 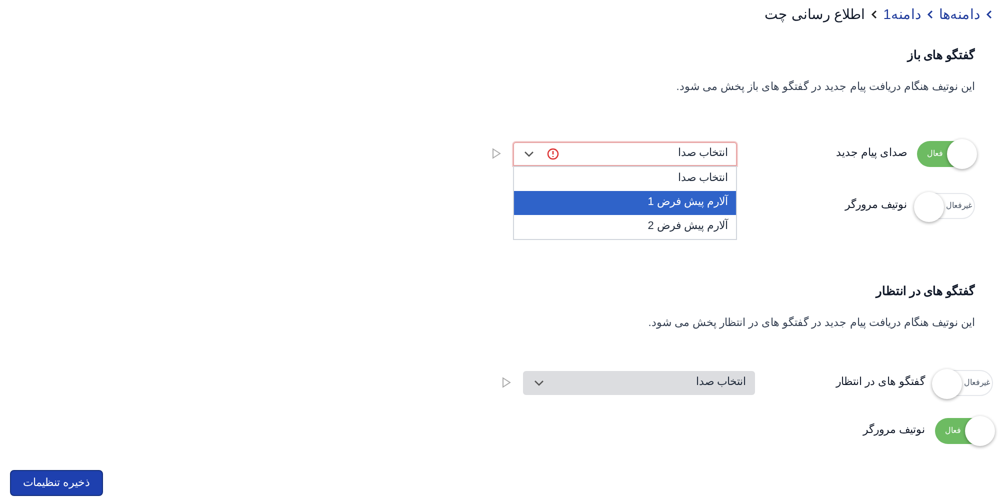 I want to click on dropdown-option: آلارم پیش فرض 2, so click(x=625, y=226).